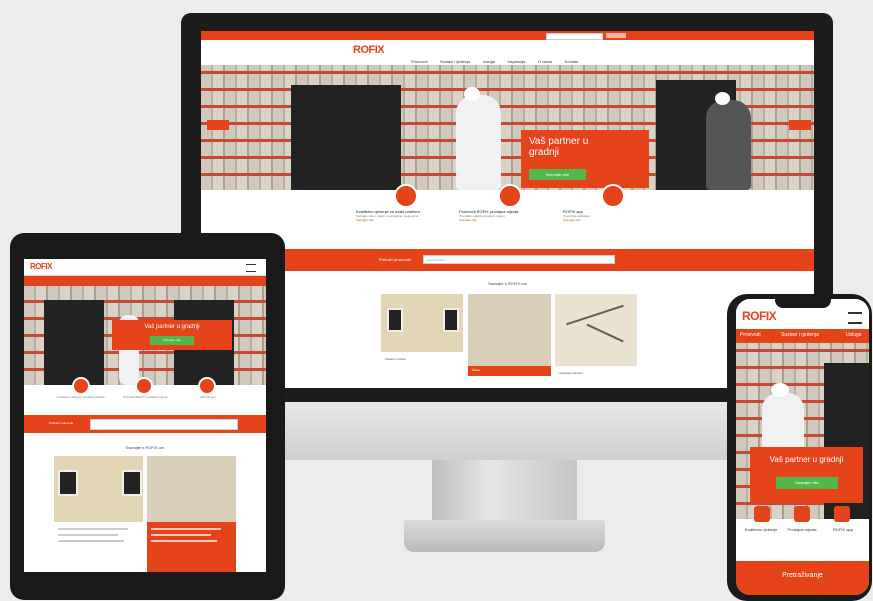  I want to click on hero-callout: Vaš partner u gradnji Saznajte više, so click(585, 159).